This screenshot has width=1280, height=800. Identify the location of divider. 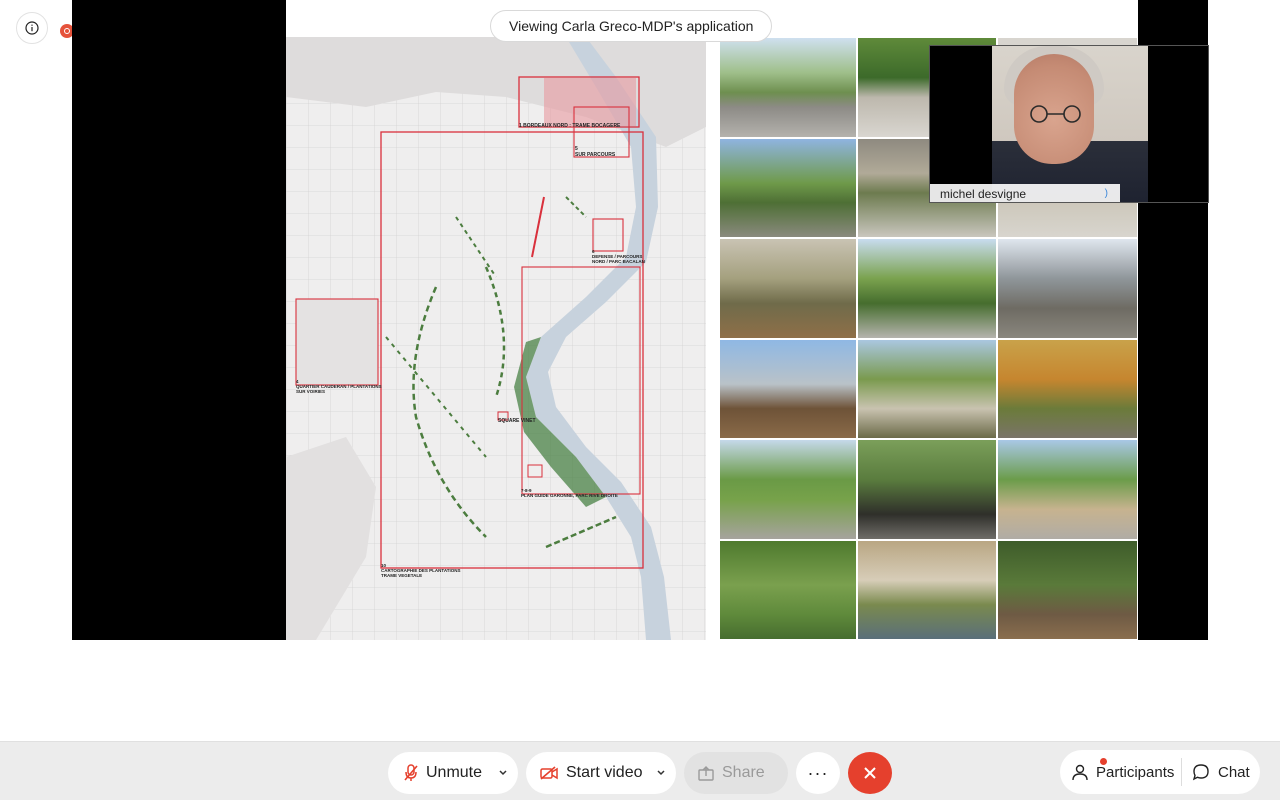
(1181, 772).